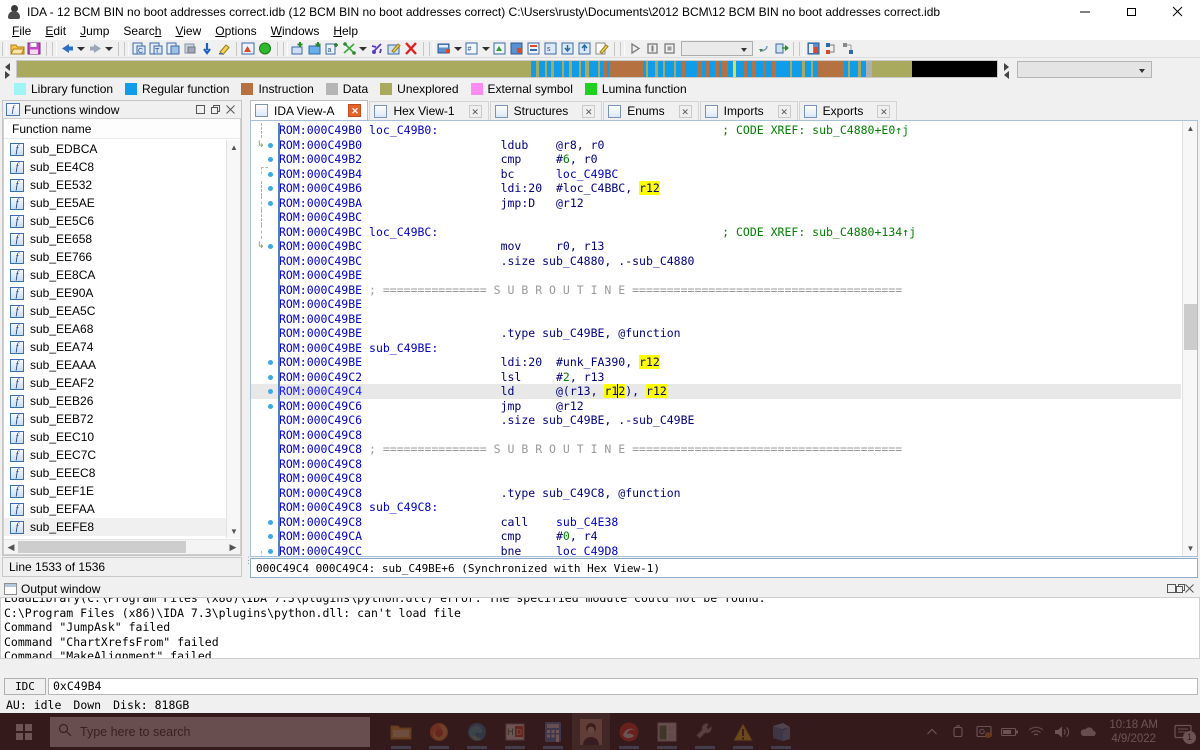 This screenshot has height=750, width=1200. Describe the element at coordinates (115, 257) in the screenshot. I see `function-list-item: f sub_EE766` at that location.